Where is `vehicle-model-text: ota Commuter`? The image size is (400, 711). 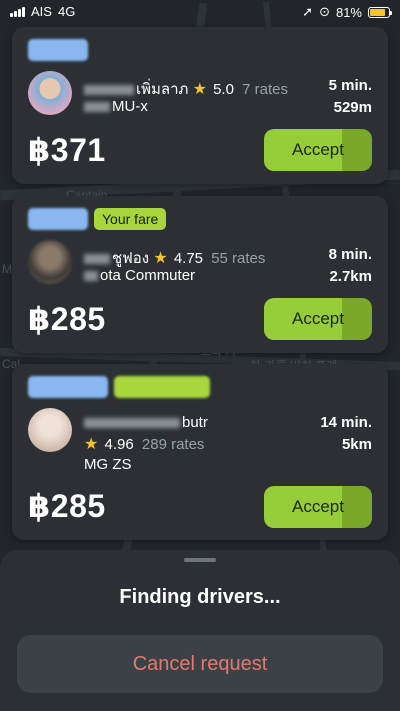
vehicle-model-text: ota Commuter is located at coordinates (148, 275).